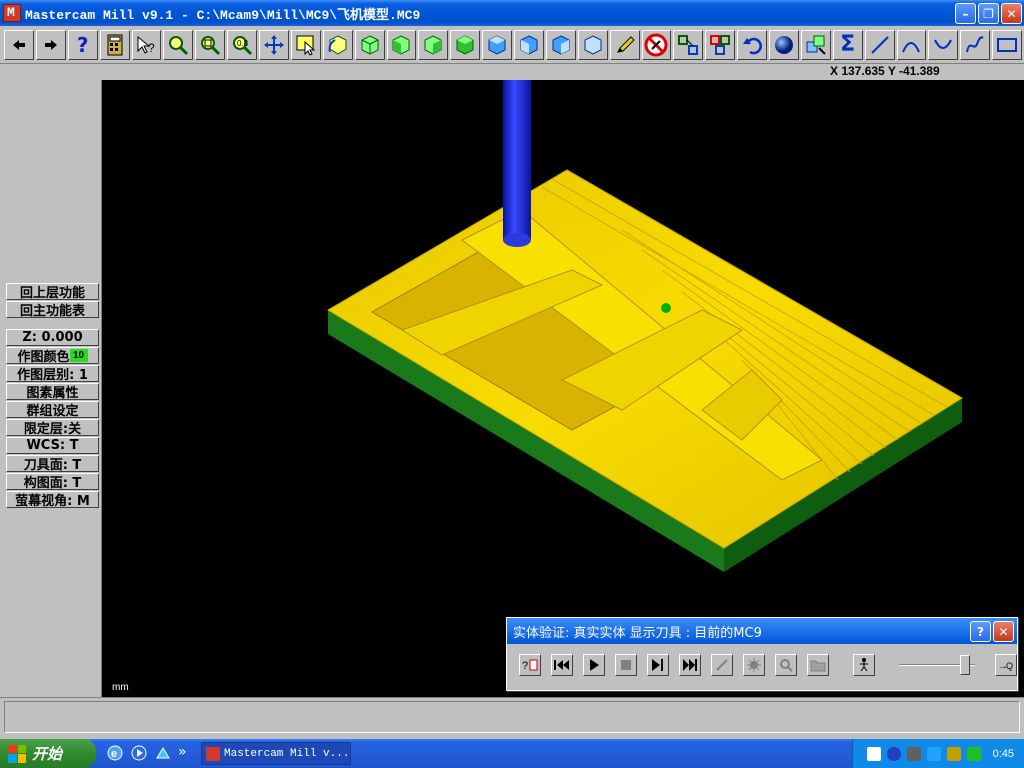  Describe the element at coordinates (592, 44) in the screenshot. I see `shaded-view-4-icon` at that location.